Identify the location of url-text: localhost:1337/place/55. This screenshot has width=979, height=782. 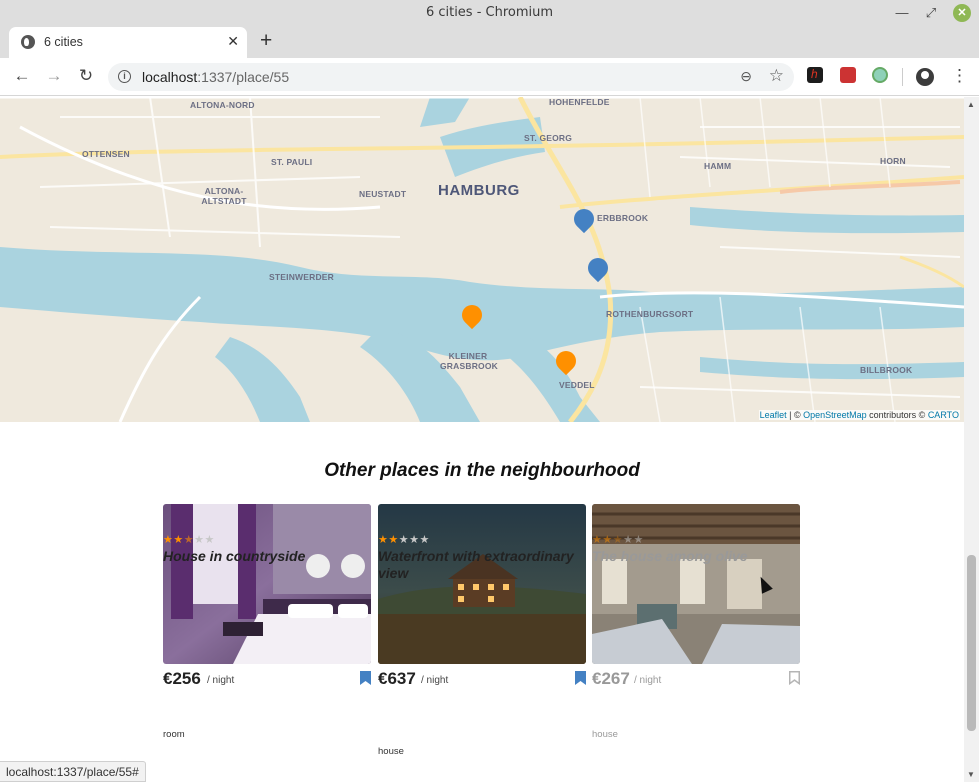
(215, 77).